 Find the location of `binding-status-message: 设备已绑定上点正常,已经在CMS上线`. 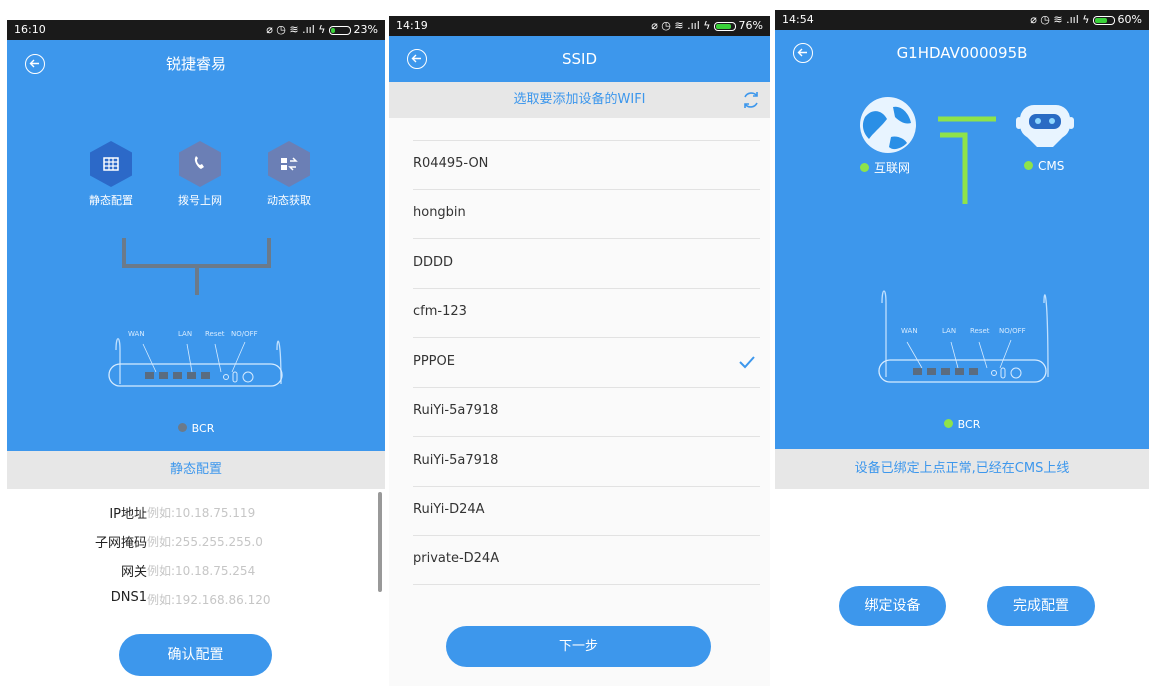

binding-status-message: 设备已绑定上点正常,已经在CMS上线 is located at coordinates (962, 469).